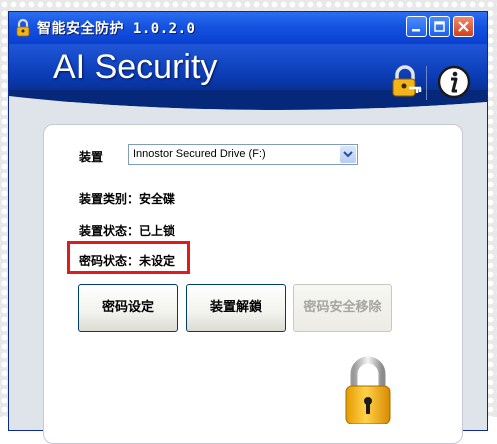  What do you see at coordinates (426, 83) in the screenshot?
I see `banner-divider` at bounding box center [426, 83].